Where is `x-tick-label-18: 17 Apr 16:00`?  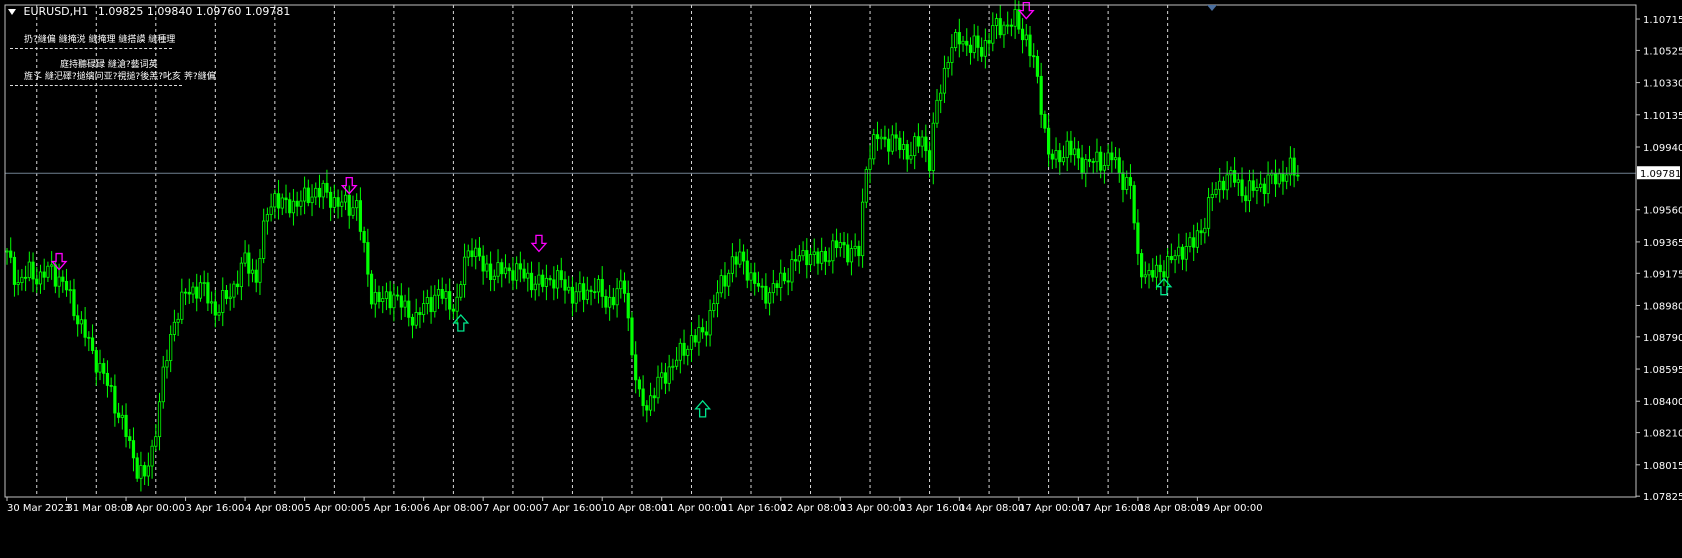
x-tick-label-18: 17 Apr 16:00 is located at coordinates (1110, 508).